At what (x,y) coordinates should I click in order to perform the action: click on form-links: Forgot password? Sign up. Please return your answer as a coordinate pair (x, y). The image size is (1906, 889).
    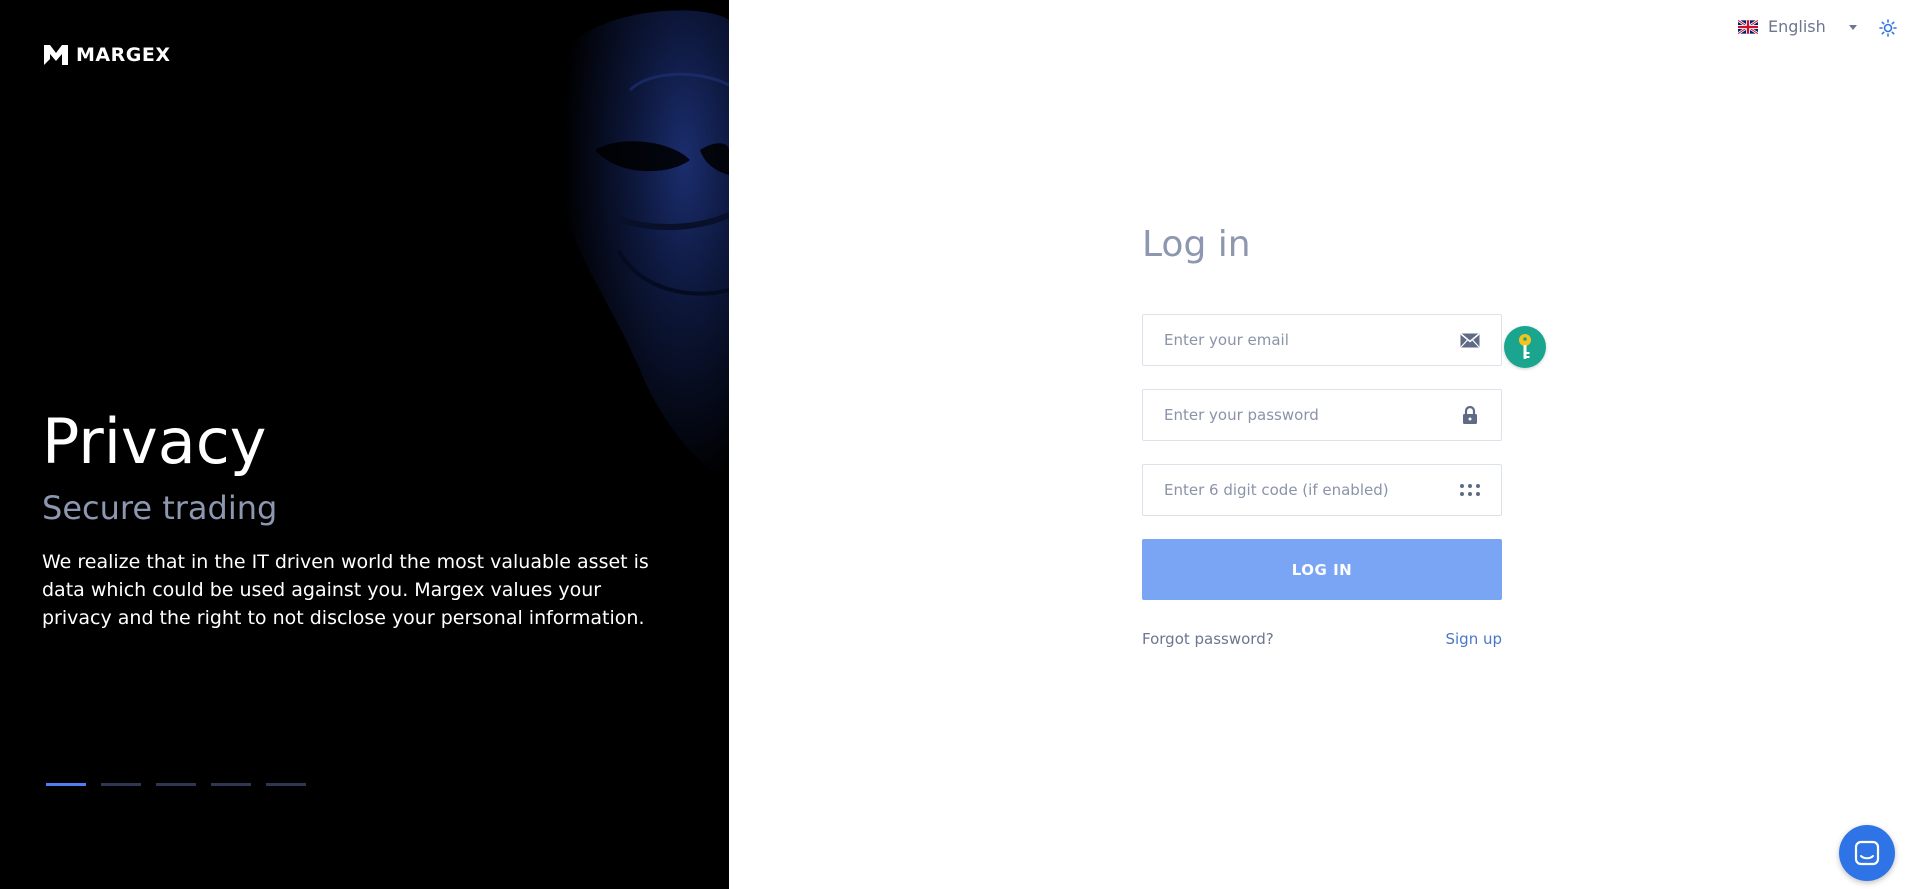
    Looking at the image, I should click on (1322, 639).